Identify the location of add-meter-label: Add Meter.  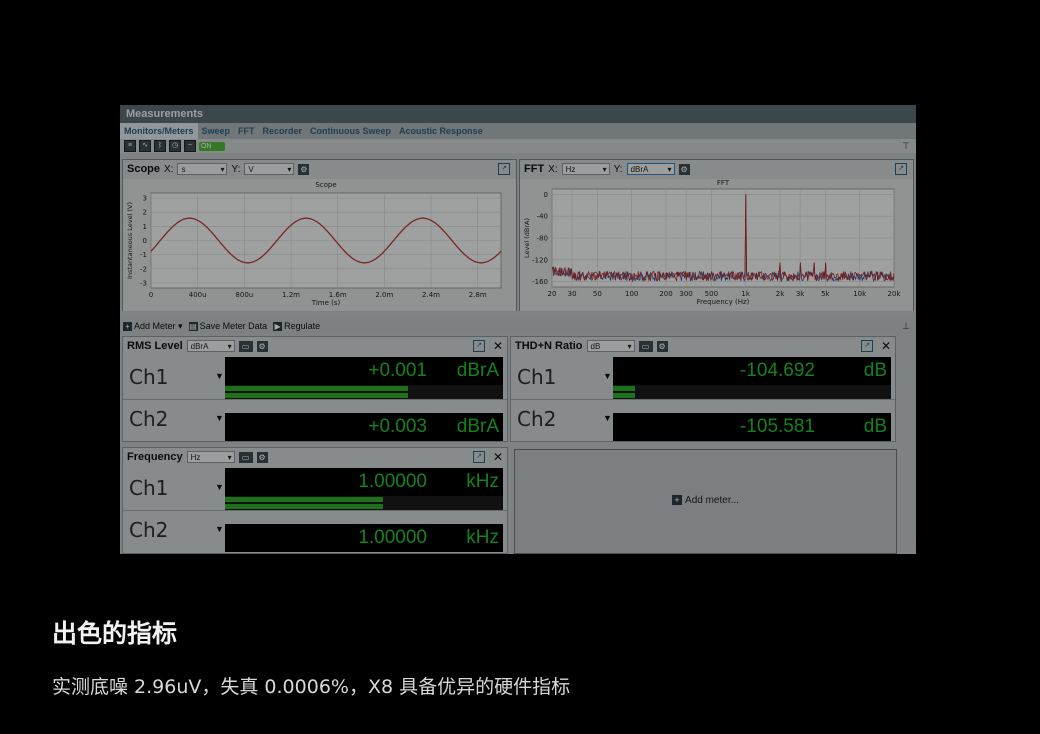
(155, 325).